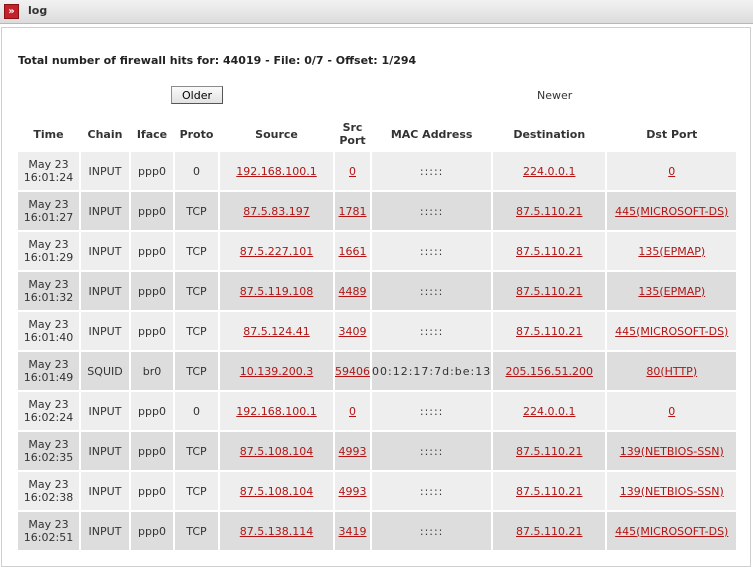  I want to click on col-header-chain: Chain, so click(105, 134).